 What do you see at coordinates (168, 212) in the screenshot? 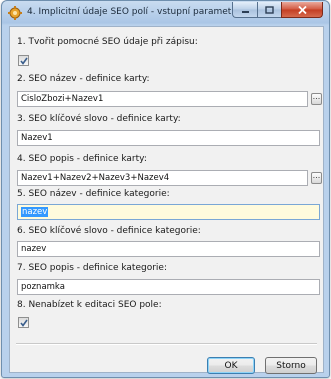
I see `input-seo-name-category: nazev` at bounding box center [168, 212].